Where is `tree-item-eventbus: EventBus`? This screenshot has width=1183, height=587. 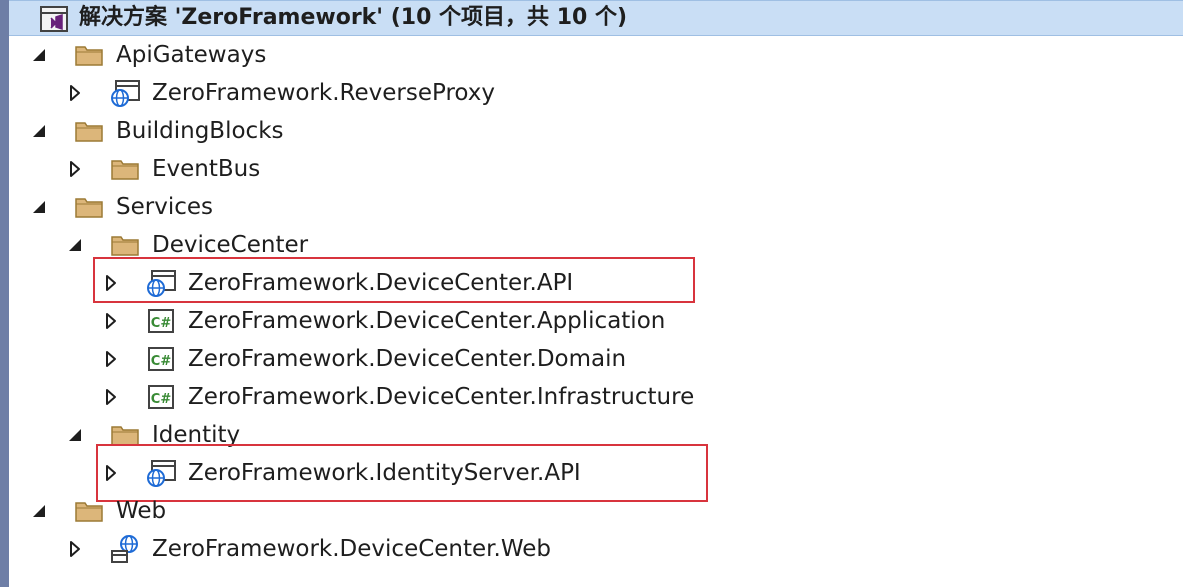
tree-item-eventbus: EventBus is located at coordinates (596, 169).